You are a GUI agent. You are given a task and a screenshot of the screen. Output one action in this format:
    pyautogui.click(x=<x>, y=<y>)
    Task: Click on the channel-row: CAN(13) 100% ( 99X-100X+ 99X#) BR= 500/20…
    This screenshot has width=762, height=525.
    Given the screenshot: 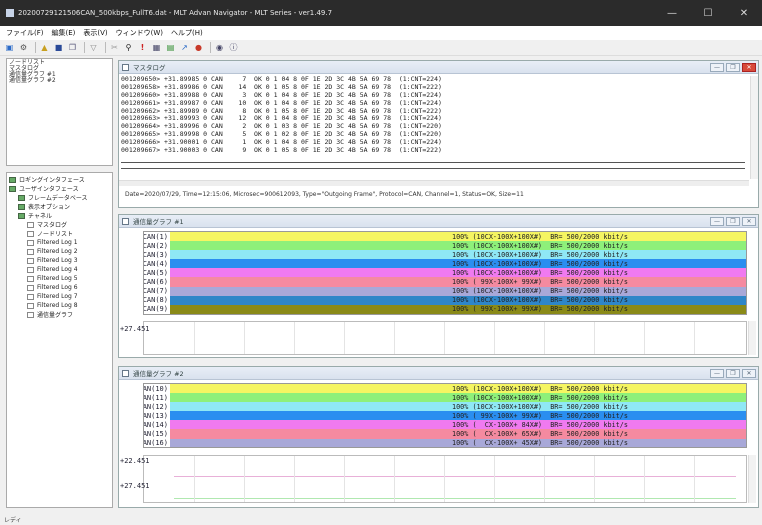 What is the action you would take?
    pyautogui.click(x=445, y=416)
    